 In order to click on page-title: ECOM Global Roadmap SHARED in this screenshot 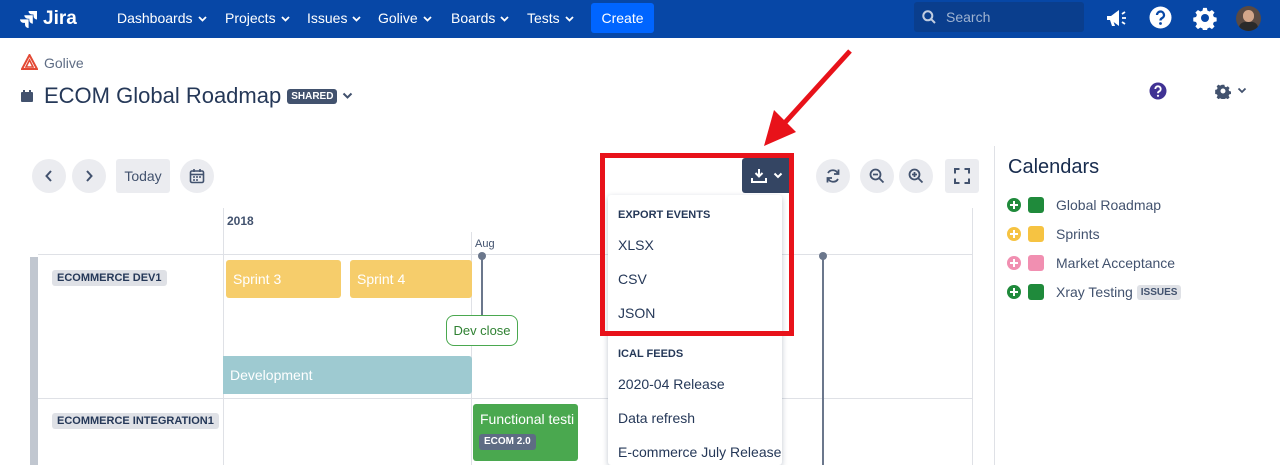, I will do `click(186, 96)`.